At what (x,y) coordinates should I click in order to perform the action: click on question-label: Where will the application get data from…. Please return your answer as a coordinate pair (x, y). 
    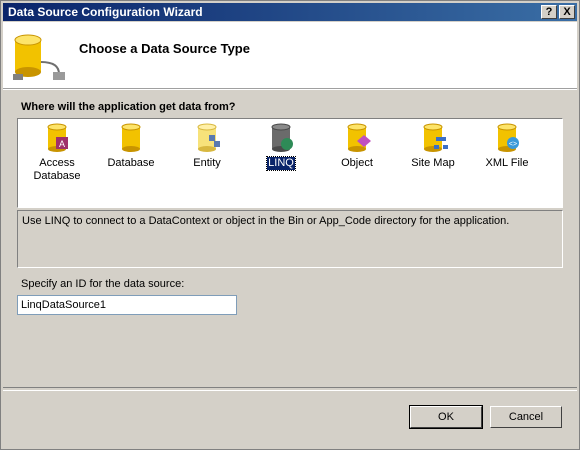
    Looking at the image, I should click on (128, 107).